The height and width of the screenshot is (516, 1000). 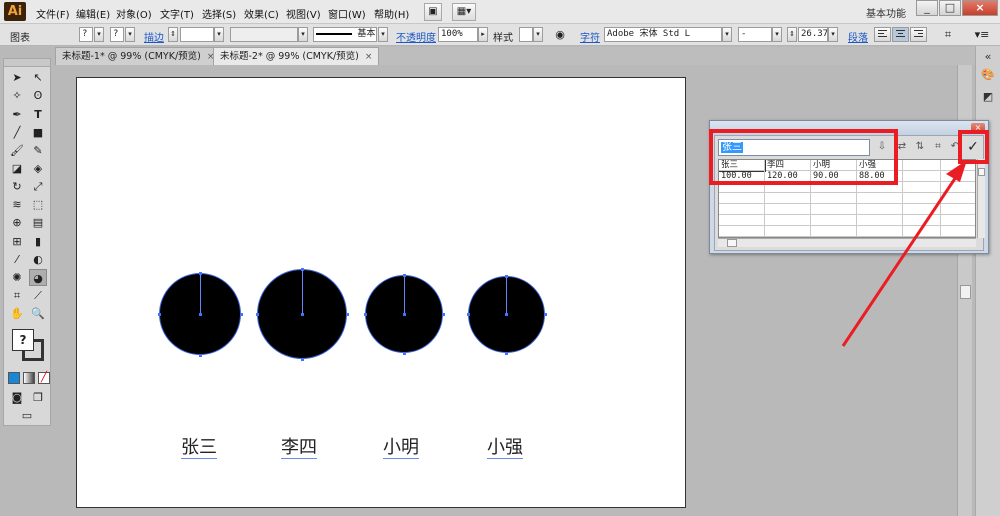 What do you see at coordinates (988, 75) in the screenshot?
I see `color-panel-icon: 🎨` at bounding box center [988, 75].